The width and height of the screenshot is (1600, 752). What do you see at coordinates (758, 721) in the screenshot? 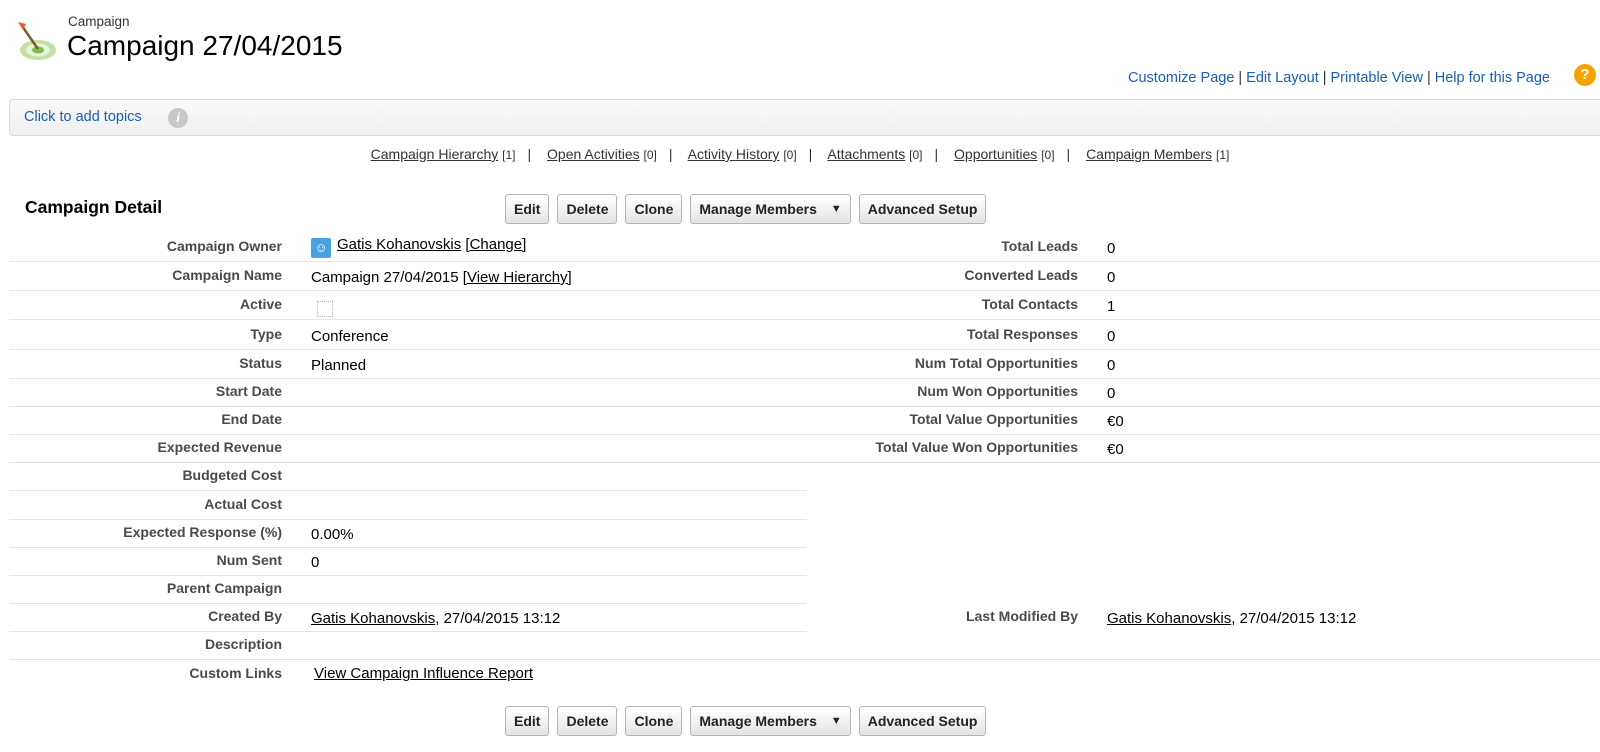
I see `manage-members-label: Manage Members` at bounding box center [758, 721].